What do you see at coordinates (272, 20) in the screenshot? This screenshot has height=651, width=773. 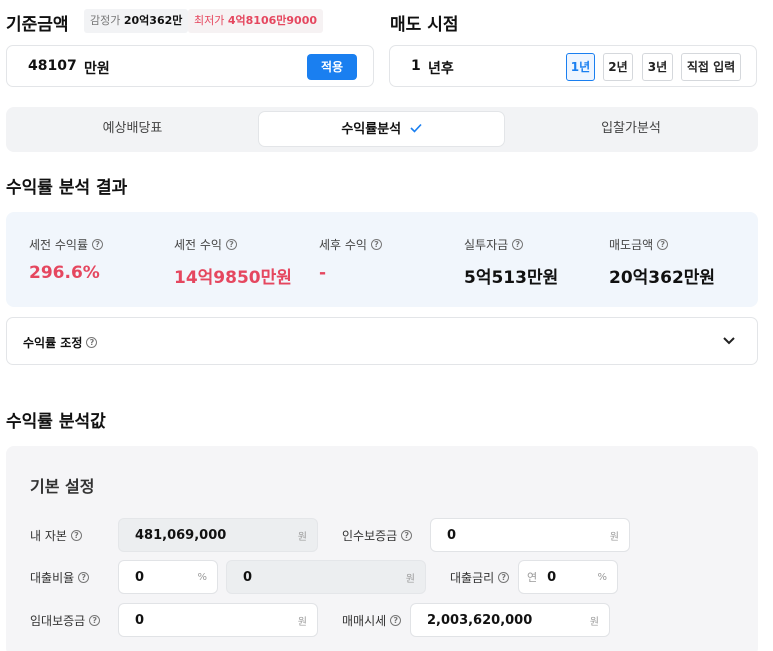 I see `min-price-value: 4억8106만9000` at bounding box center [272, 20].